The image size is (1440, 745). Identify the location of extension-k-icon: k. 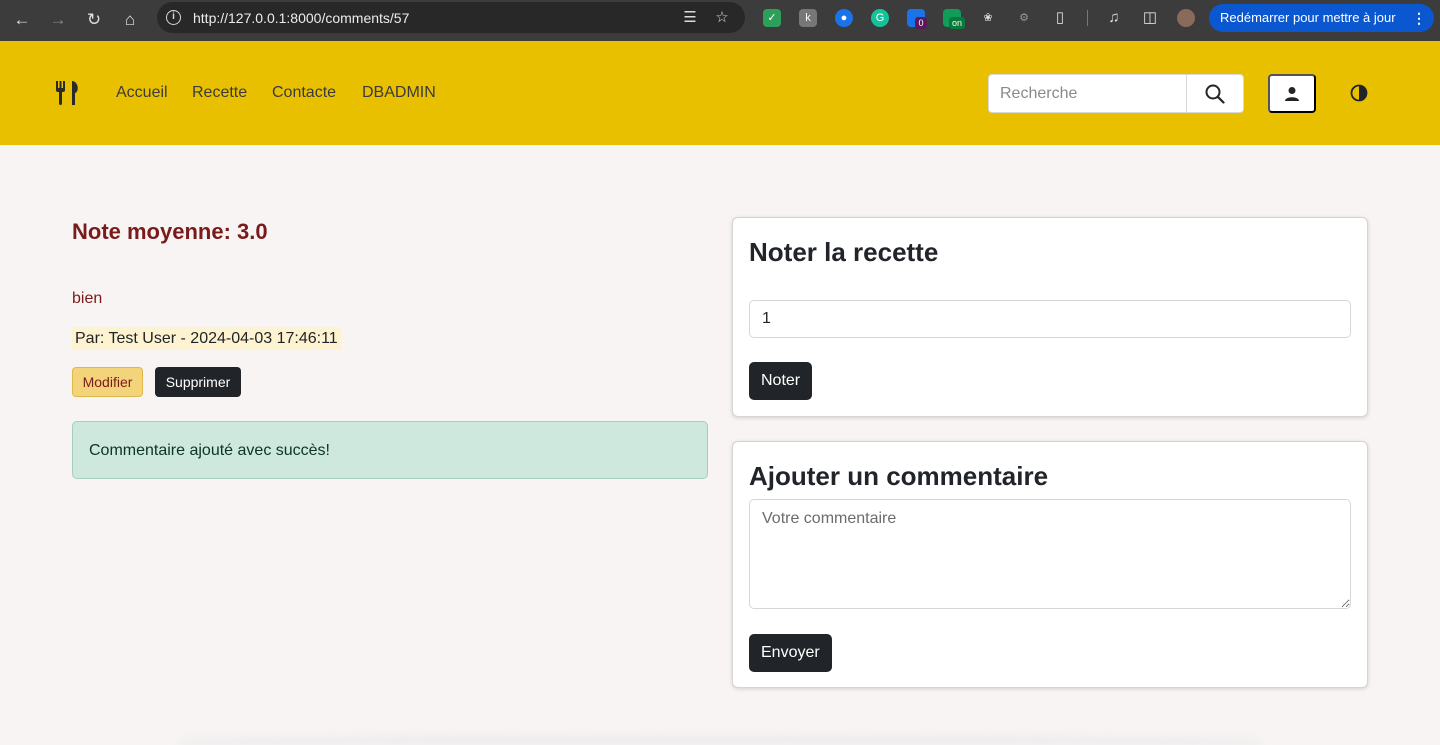
(808, 18).